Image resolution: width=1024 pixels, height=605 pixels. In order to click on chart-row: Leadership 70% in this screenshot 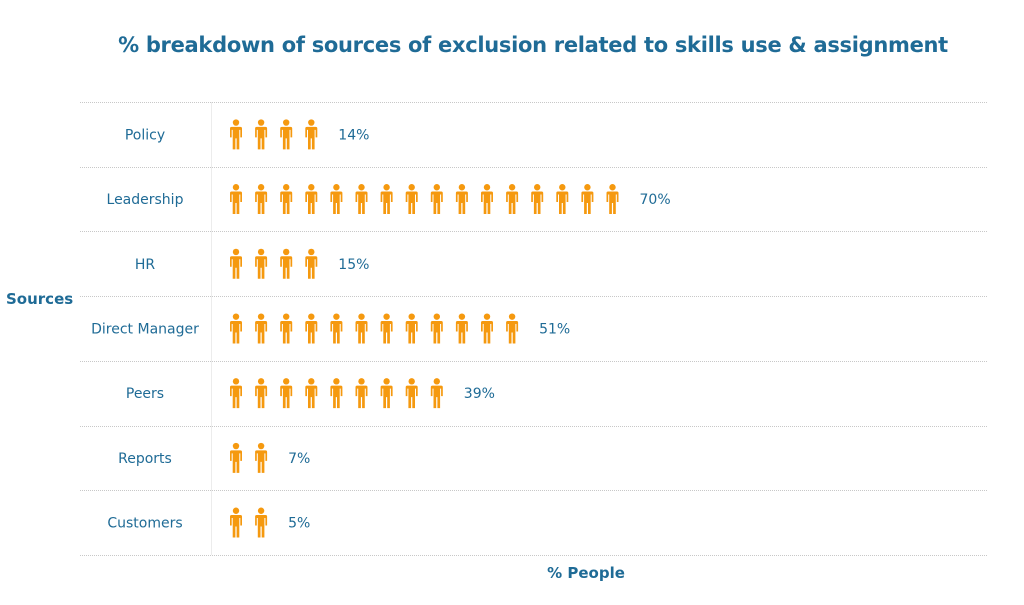, I will do `click(389, 199)`.